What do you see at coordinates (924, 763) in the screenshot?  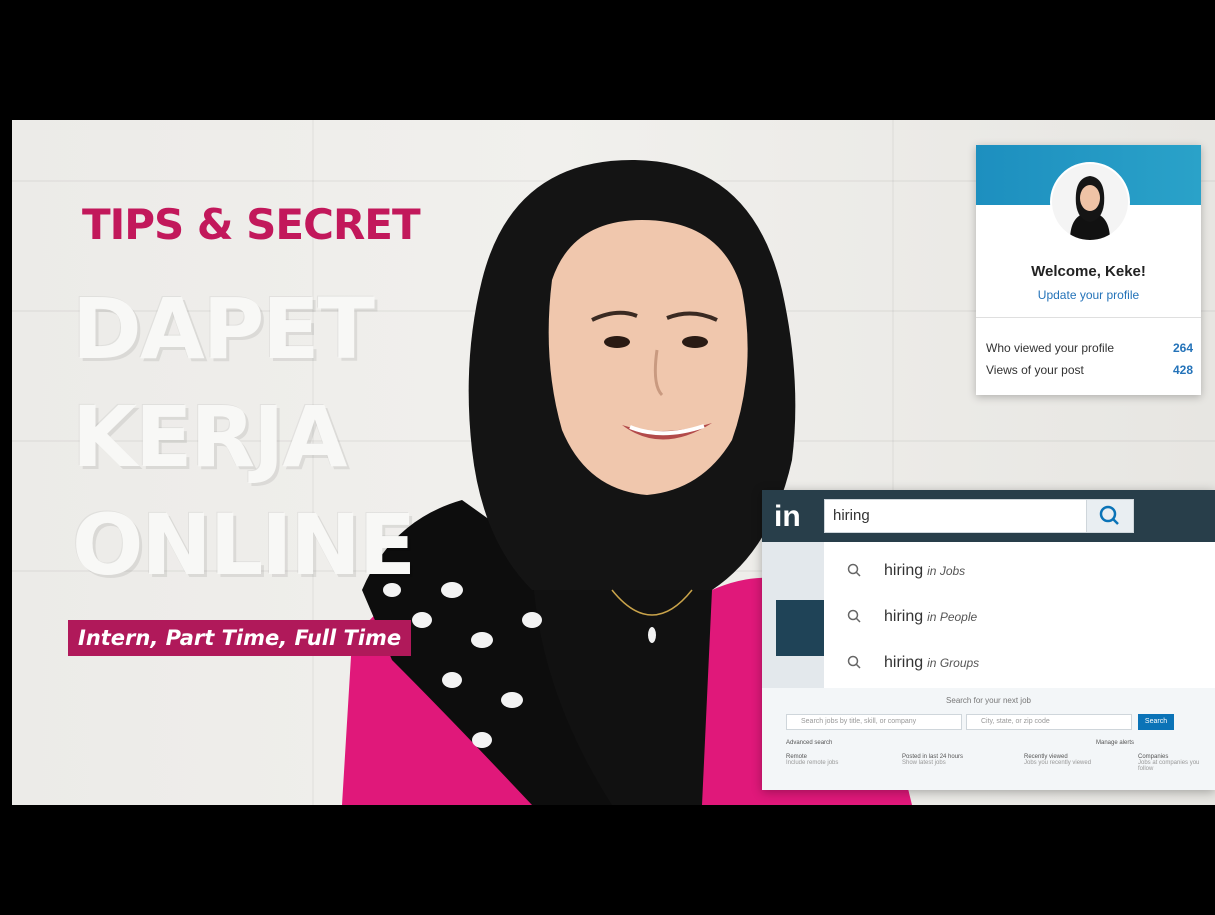 I see `filter-sub: Show latest jobs` at bounding box center [924, 763].